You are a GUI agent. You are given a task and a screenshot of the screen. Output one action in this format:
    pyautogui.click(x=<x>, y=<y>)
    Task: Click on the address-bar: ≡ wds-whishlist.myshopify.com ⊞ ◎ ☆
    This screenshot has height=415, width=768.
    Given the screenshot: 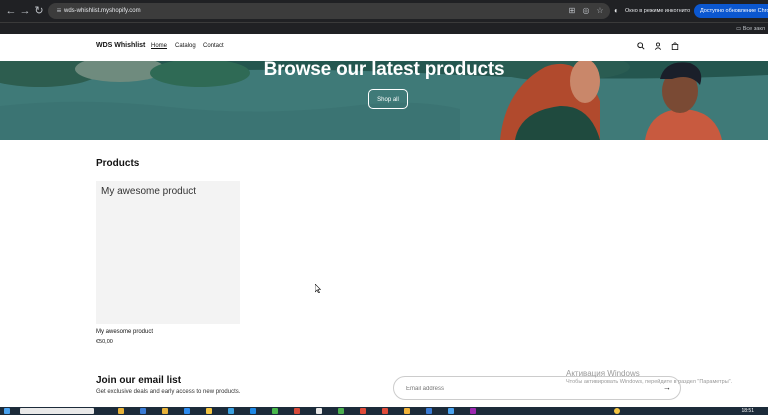 What is the action you would take?
    pyautogui.click(x=329, y=11)
    